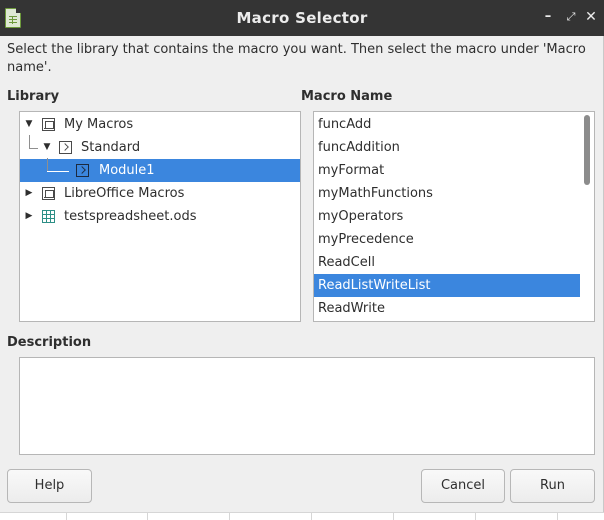 This screenshot has height=520, width=604. I want to click on tree-item-label: testspreadsheet.ods, so click(130, 216).